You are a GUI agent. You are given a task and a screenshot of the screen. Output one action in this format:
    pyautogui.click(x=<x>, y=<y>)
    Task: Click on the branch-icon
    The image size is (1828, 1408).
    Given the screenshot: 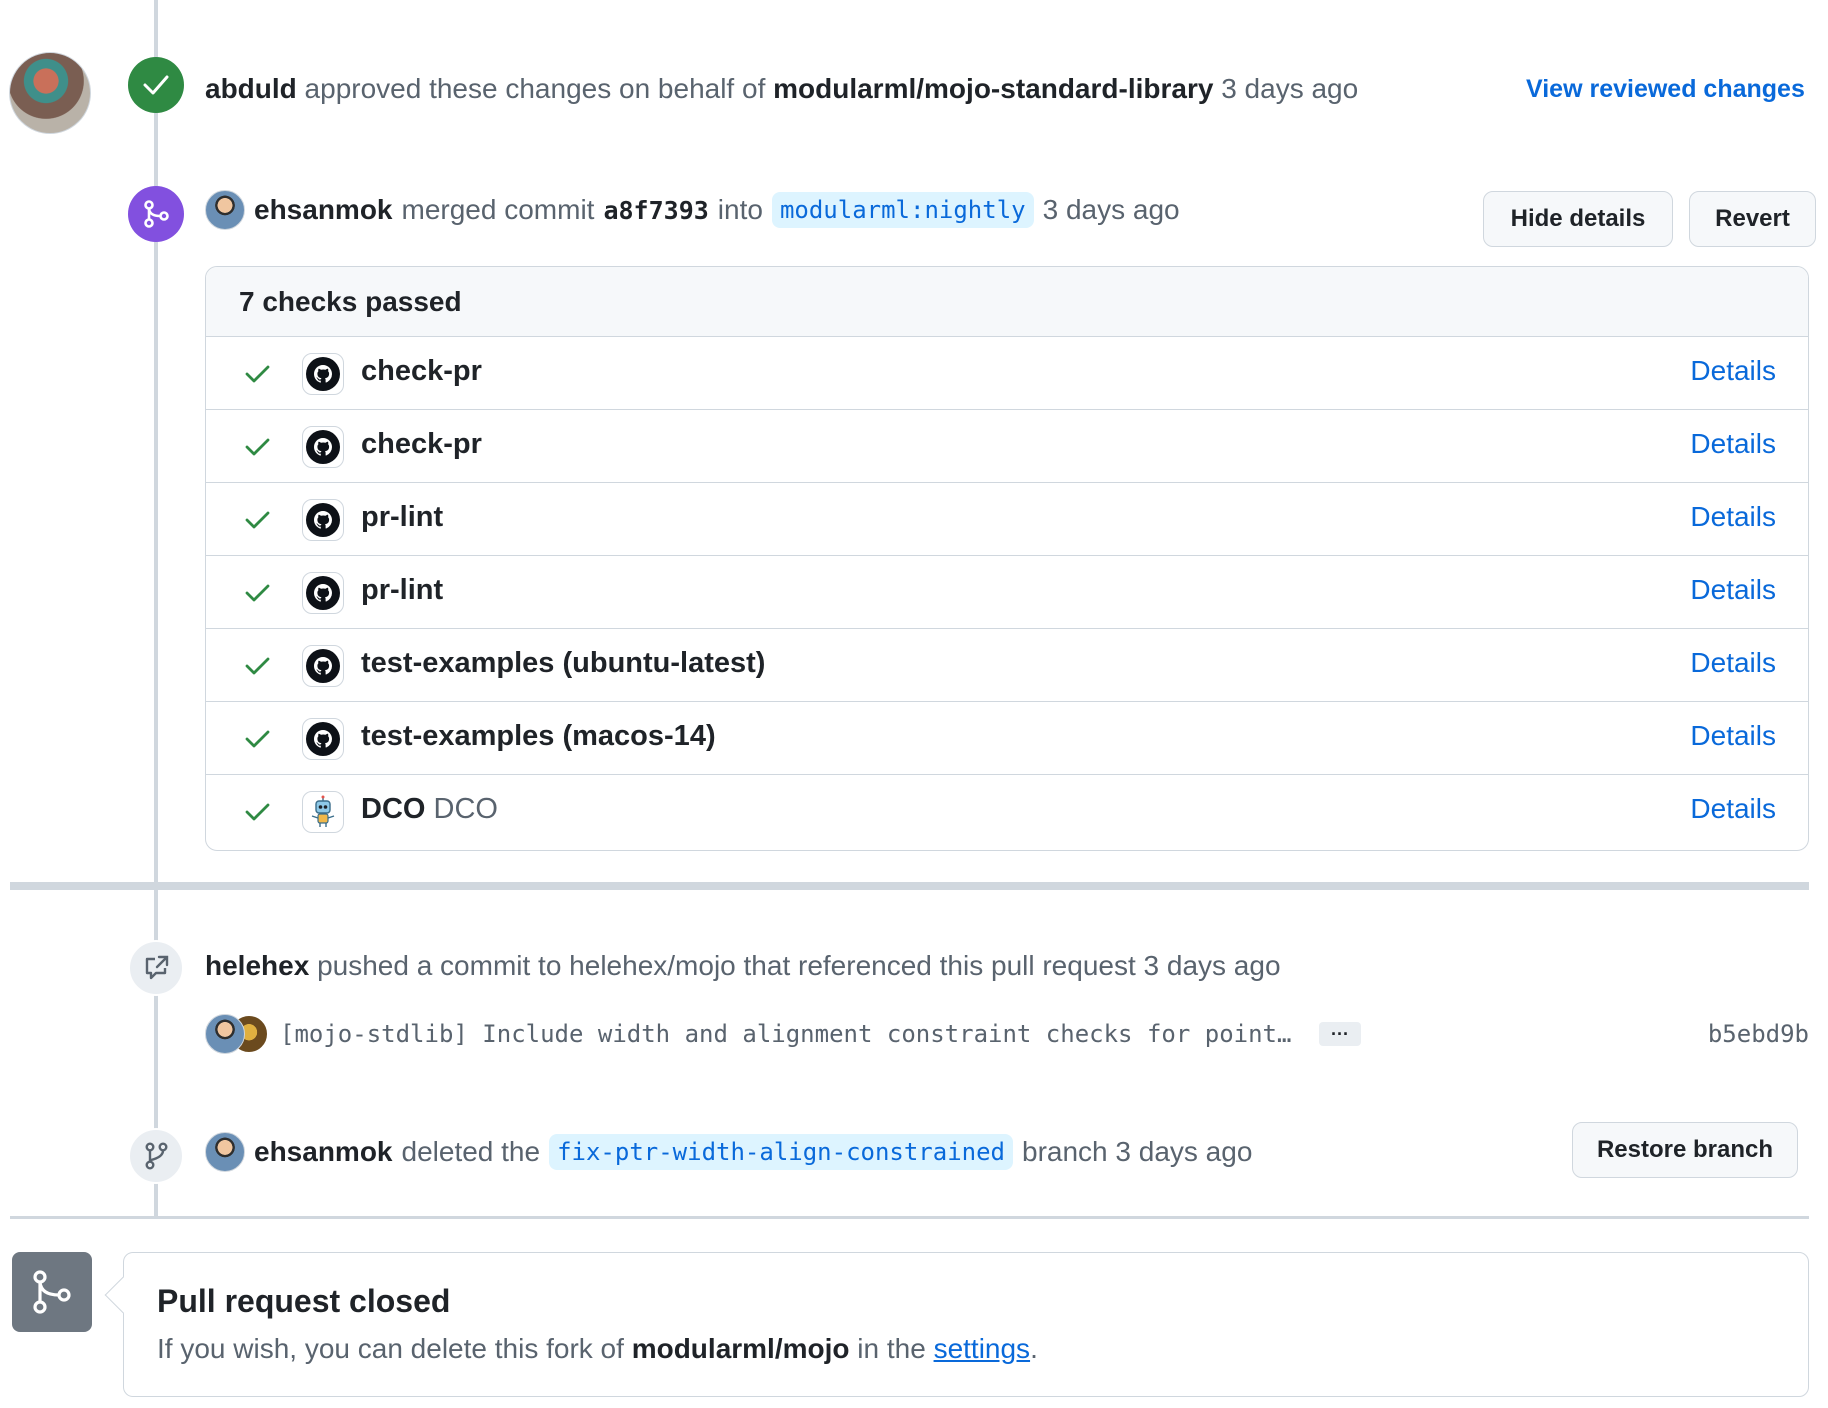 What is the action you would take?
    pyautogui.click(x=156, y=1156)
    